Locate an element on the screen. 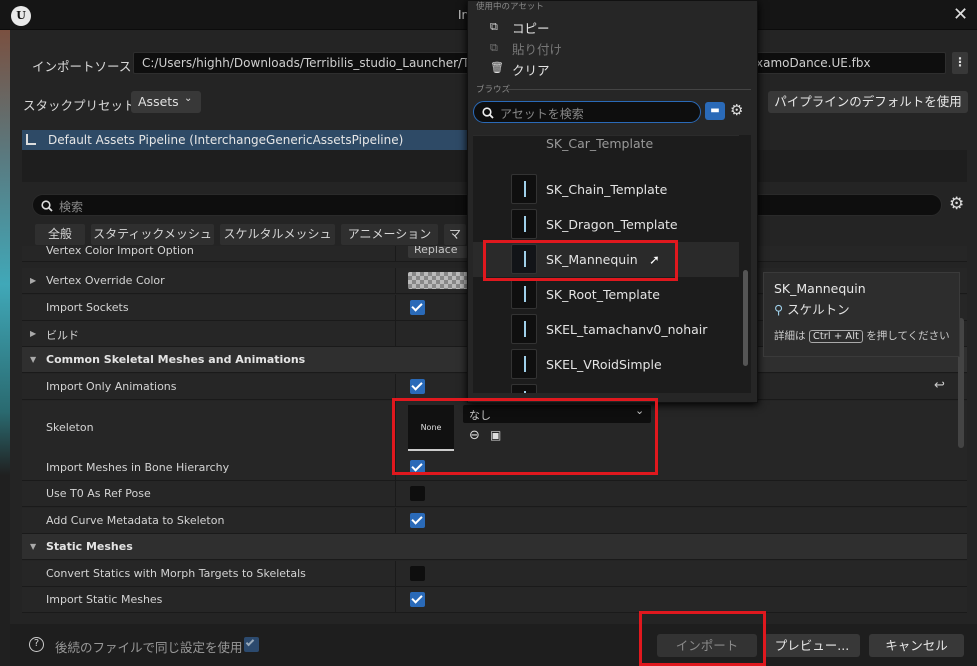 This screenshot has height=666, width=977. category-header: ▼ Static Meshes is located at coordinates (494, 547).